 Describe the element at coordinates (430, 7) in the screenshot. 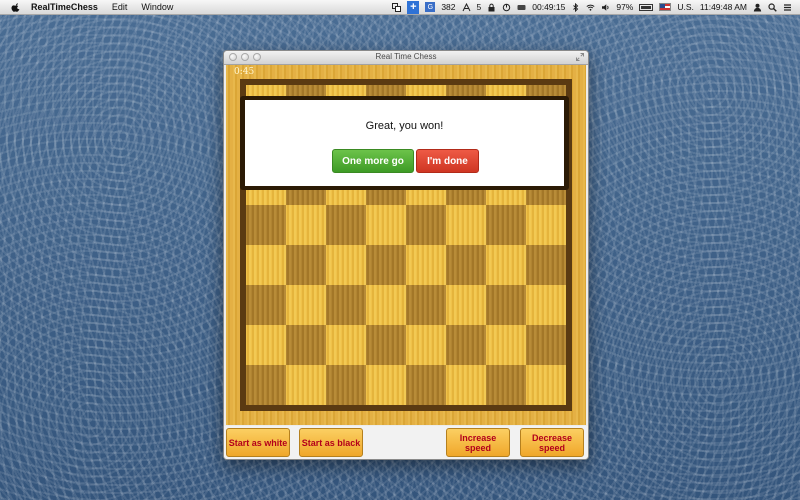

I see `g-icon: G` at that location.